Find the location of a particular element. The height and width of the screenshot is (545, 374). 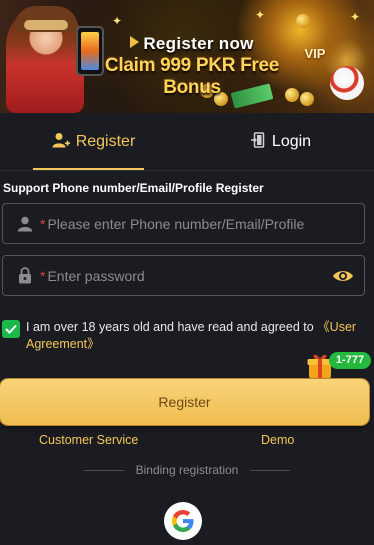

auth-tabs: Register Login is located at coordinates (187, 142).